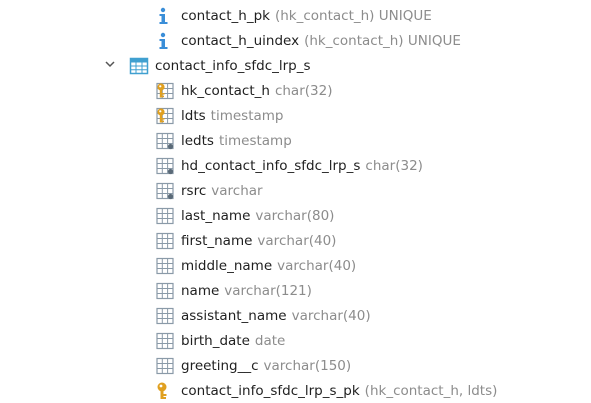 The height and width of the screenshot is (403, 591). I want to click on column-name: assistant_name, so click(234, 315).